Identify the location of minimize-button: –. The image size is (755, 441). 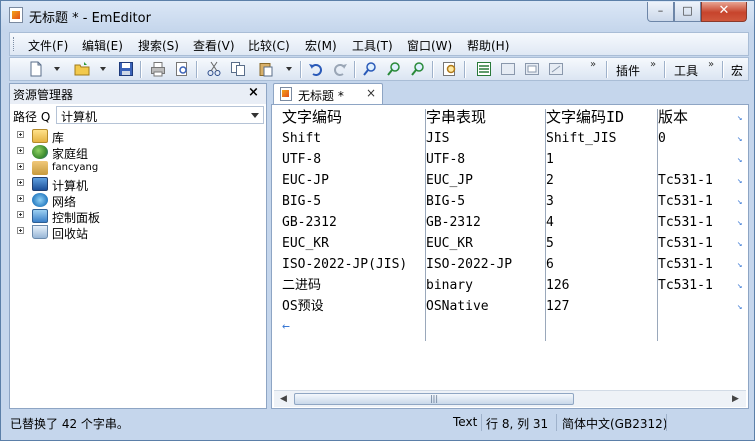
(660, 12).